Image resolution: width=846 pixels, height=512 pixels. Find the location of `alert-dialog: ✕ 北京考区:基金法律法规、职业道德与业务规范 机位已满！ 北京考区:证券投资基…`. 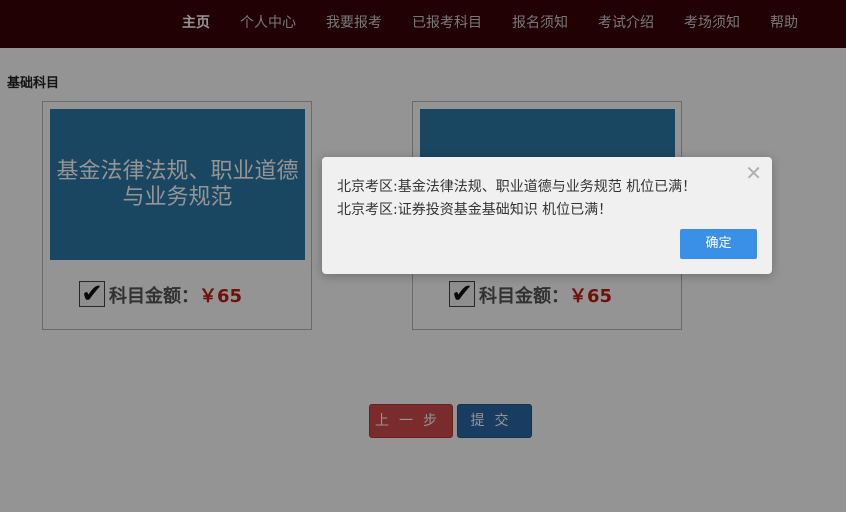

alert-dialog: ✕ 北京考区:基金法律法规、职业道德与业务规范 机位已满！ 北京考区:证券投资基… is located at coordinates (547, 215).